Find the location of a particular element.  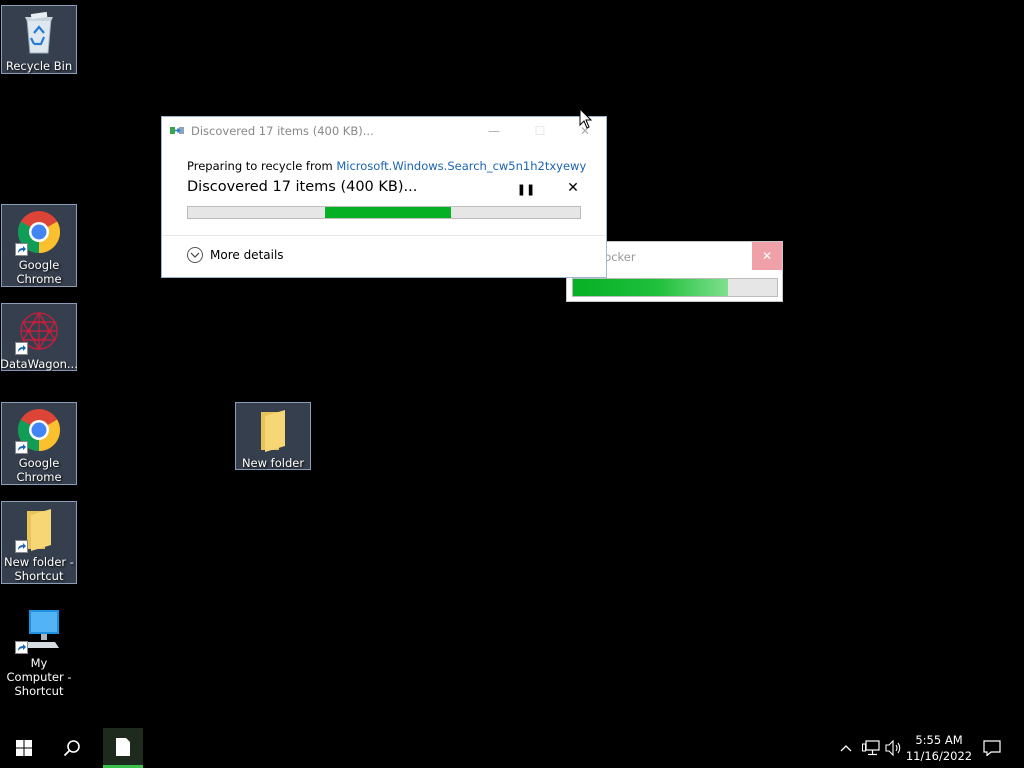

desktop-icon-recycle-bin: Recycle Bin is located at coordinates (39, 39).